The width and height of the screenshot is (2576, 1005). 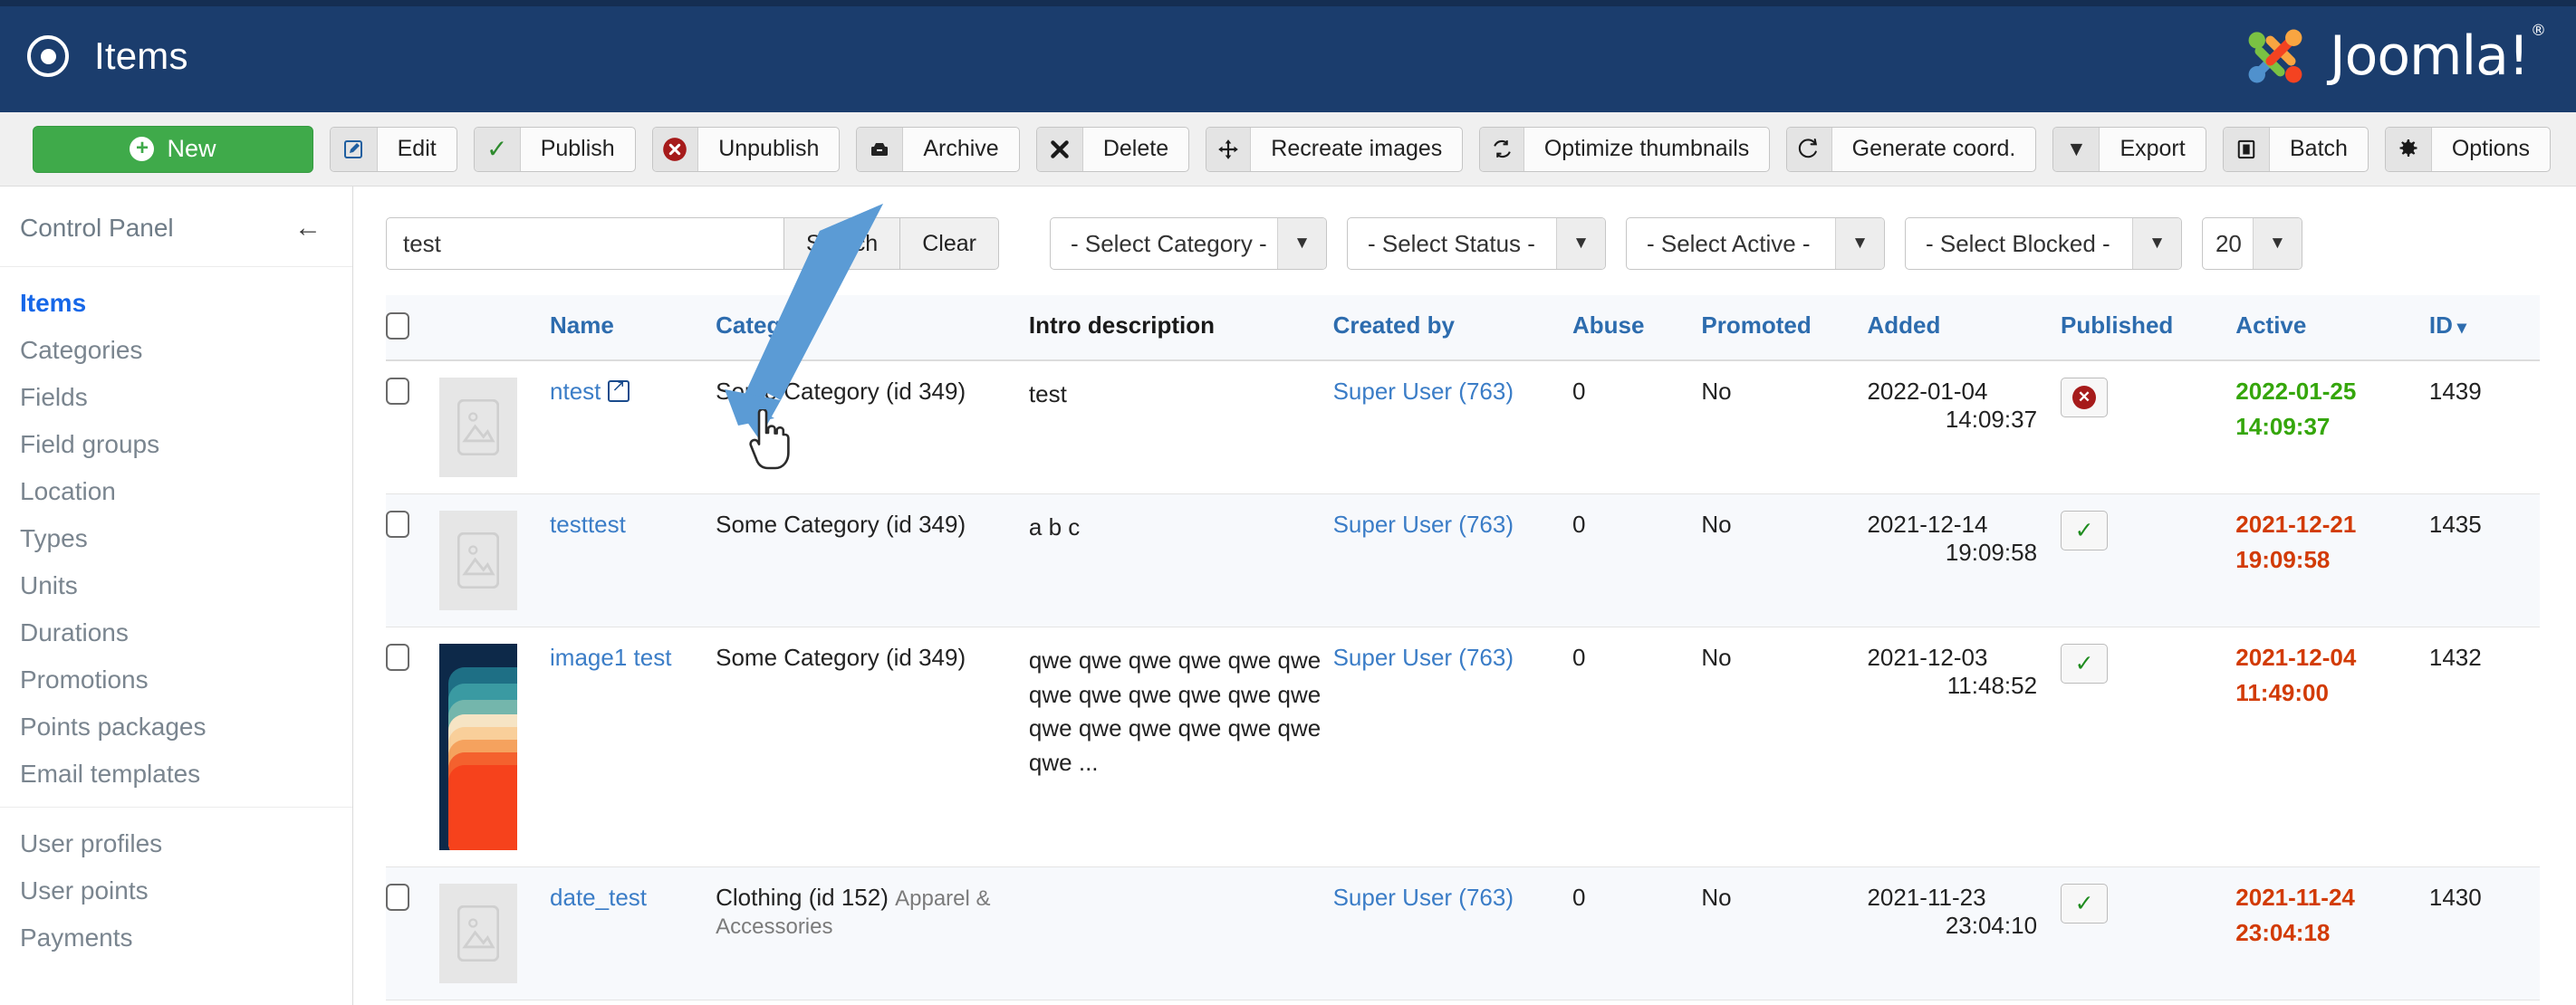 What do you see at coordinates (2129, 149) in the screenshot?
I see `export-button: ▼ Export` at bounding box center [2129, 149].